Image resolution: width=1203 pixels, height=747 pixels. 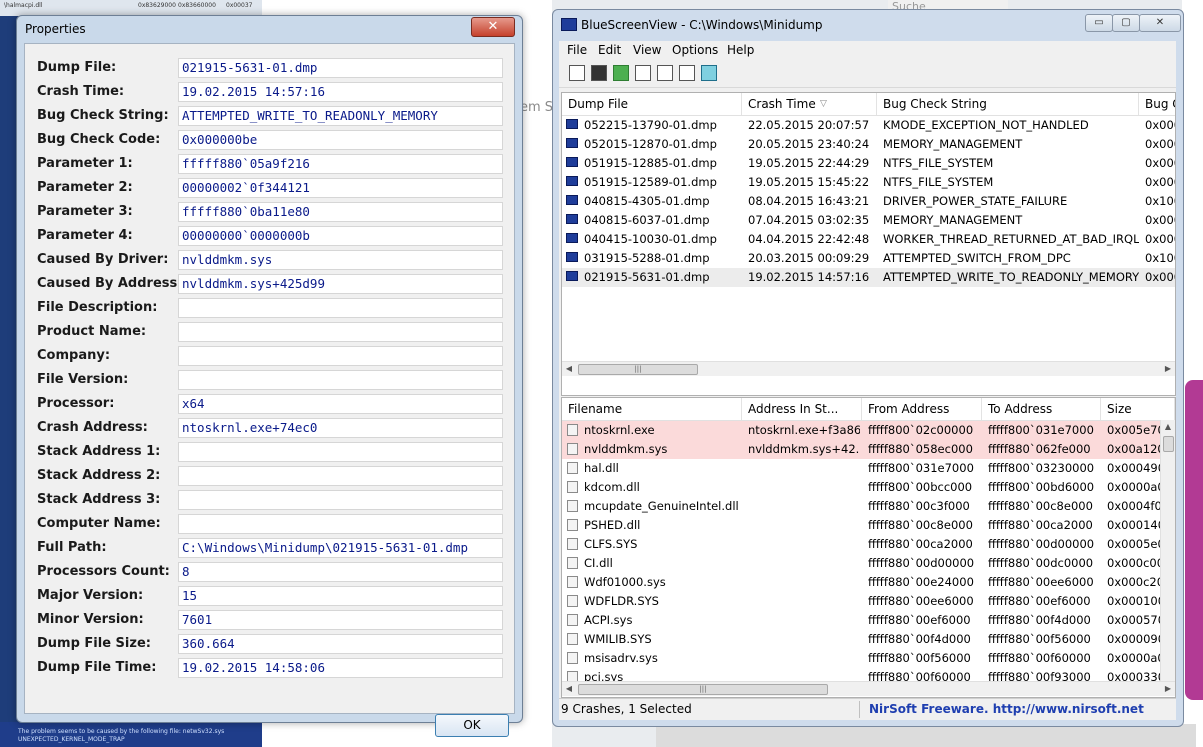 What do you see at coordinates (1138, 409) in the screenshot?
I see `column-size: Size` at bounding box center [1138, 409].